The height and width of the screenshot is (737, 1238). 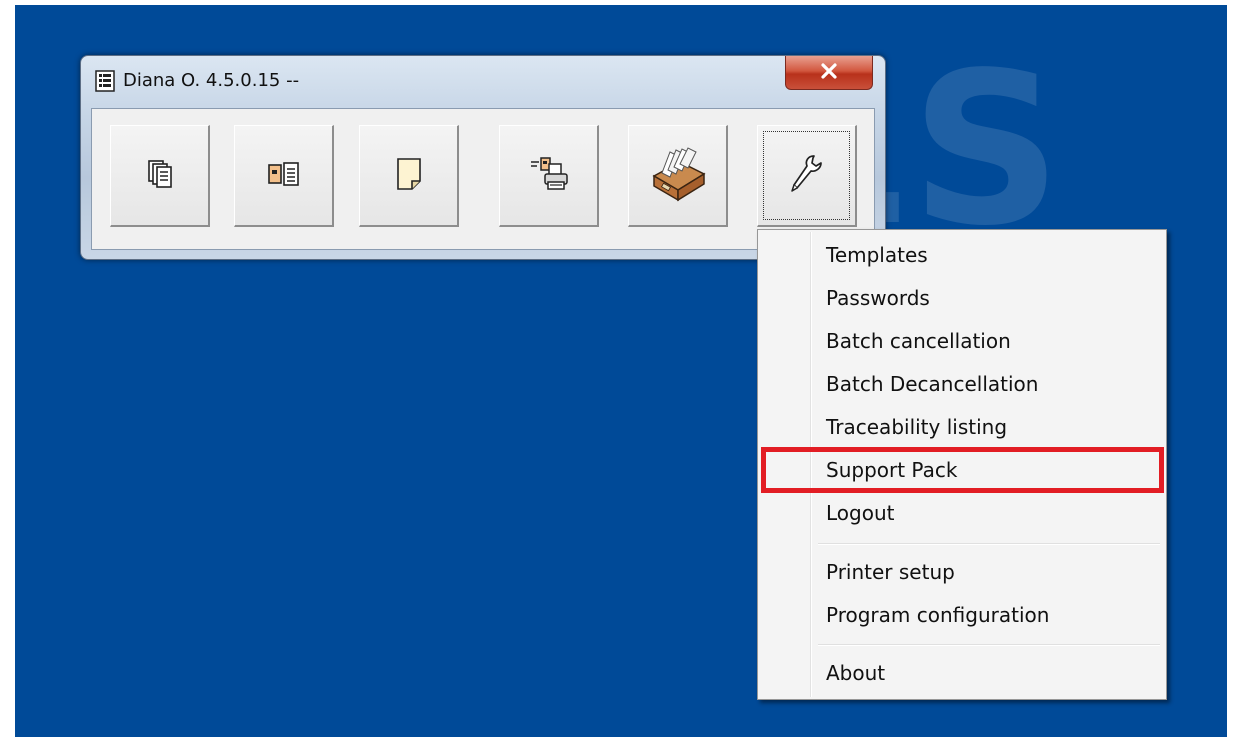 What do you see at coordinates (962, 673) in the screenshot?
I see `menu-item-about: About` at bounding box center [962, 673].